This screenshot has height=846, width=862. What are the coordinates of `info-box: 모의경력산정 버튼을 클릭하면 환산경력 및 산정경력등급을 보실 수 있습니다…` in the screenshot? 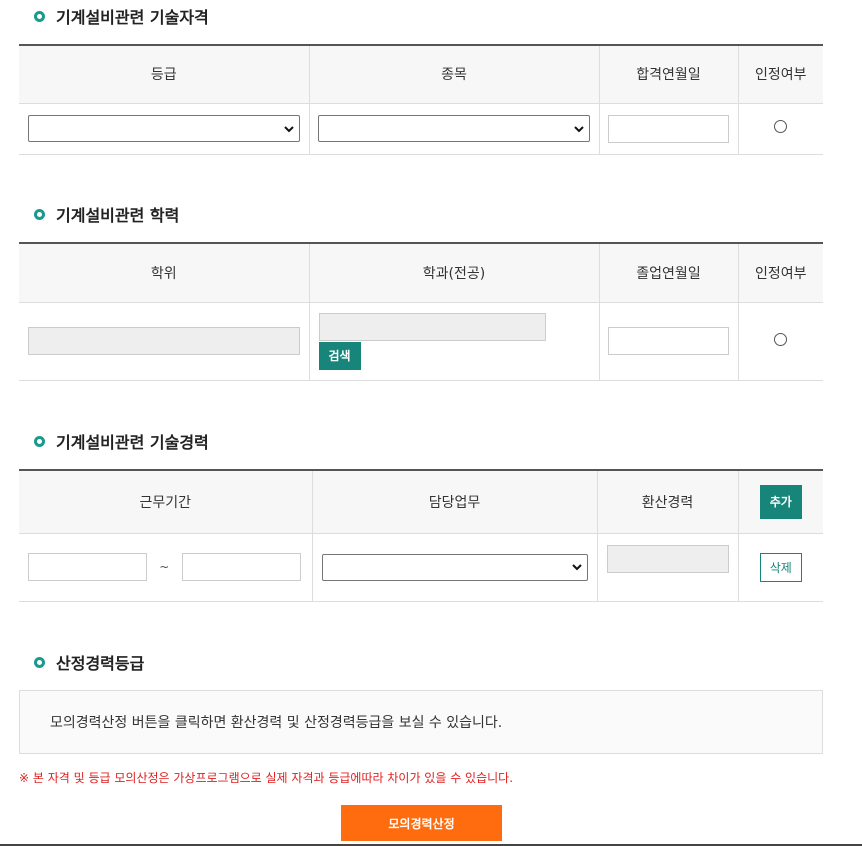 It's located at (421, 722).